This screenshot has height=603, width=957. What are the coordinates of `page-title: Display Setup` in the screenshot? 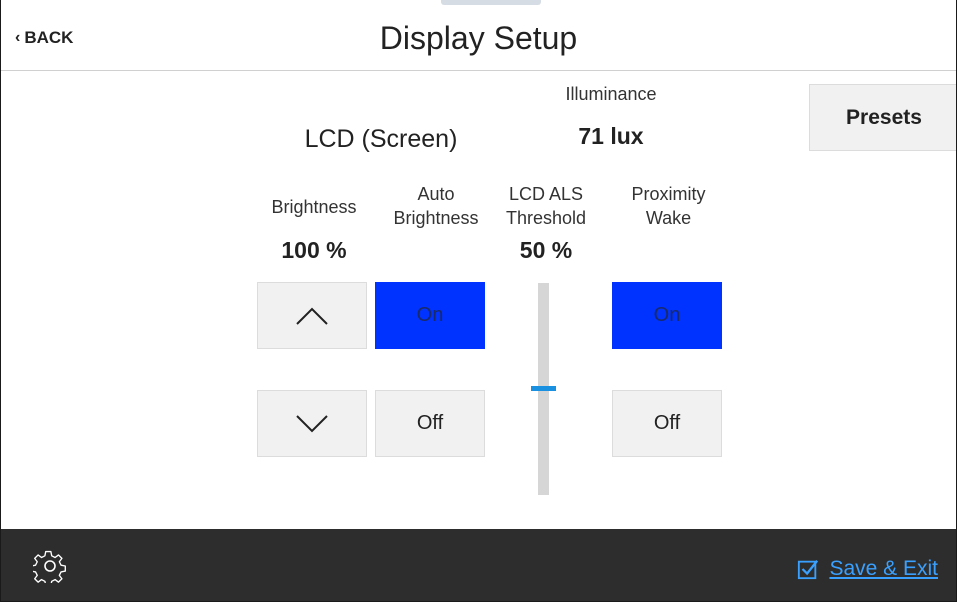 It's located at (478, 38).